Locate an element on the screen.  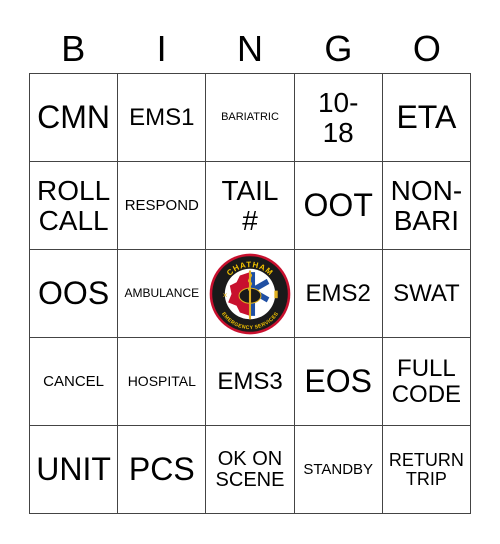
bingo-header: B I N G O is located at coordinates (250, 49).